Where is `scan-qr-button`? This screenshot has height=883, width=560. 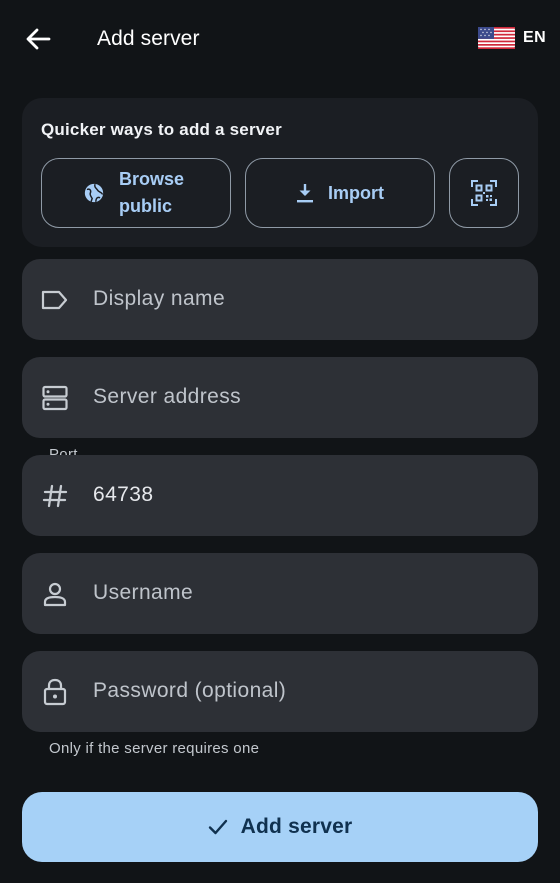 scan-qr-button is located at coordinates (484, 193).